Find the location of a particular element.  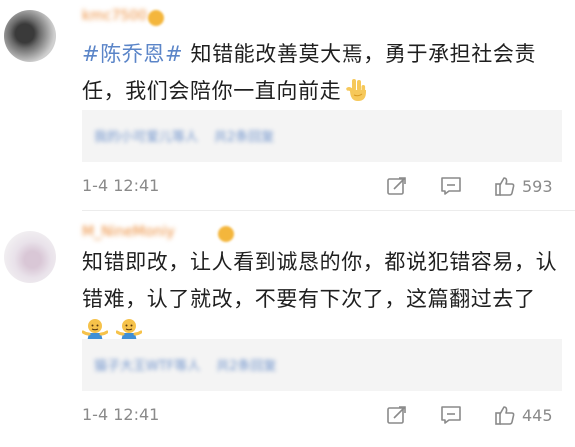

reply-preview: 猫子大王WTF等人 共2条回复 is located at coordinates (322, 365).